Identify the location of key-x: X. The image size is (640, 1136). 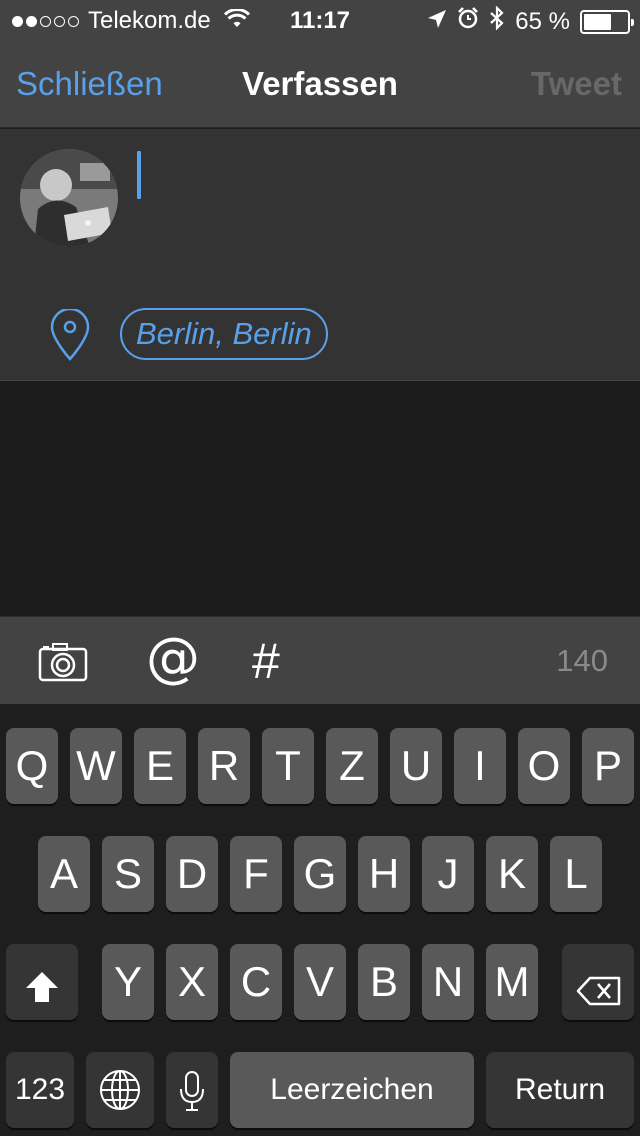
(192, 982).